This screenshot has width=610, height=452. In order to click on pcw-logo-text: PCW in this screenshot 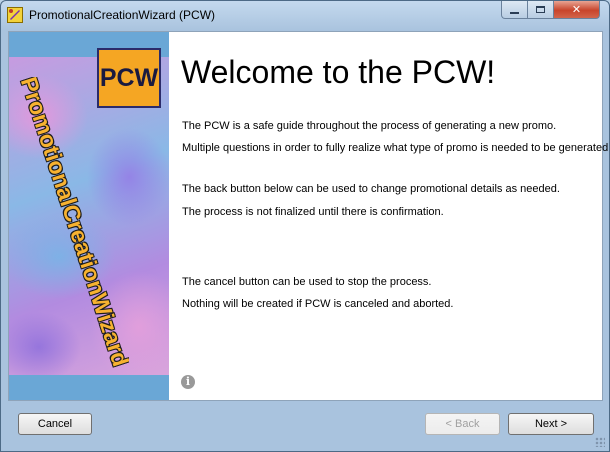, I will do `click(129, 77)`.